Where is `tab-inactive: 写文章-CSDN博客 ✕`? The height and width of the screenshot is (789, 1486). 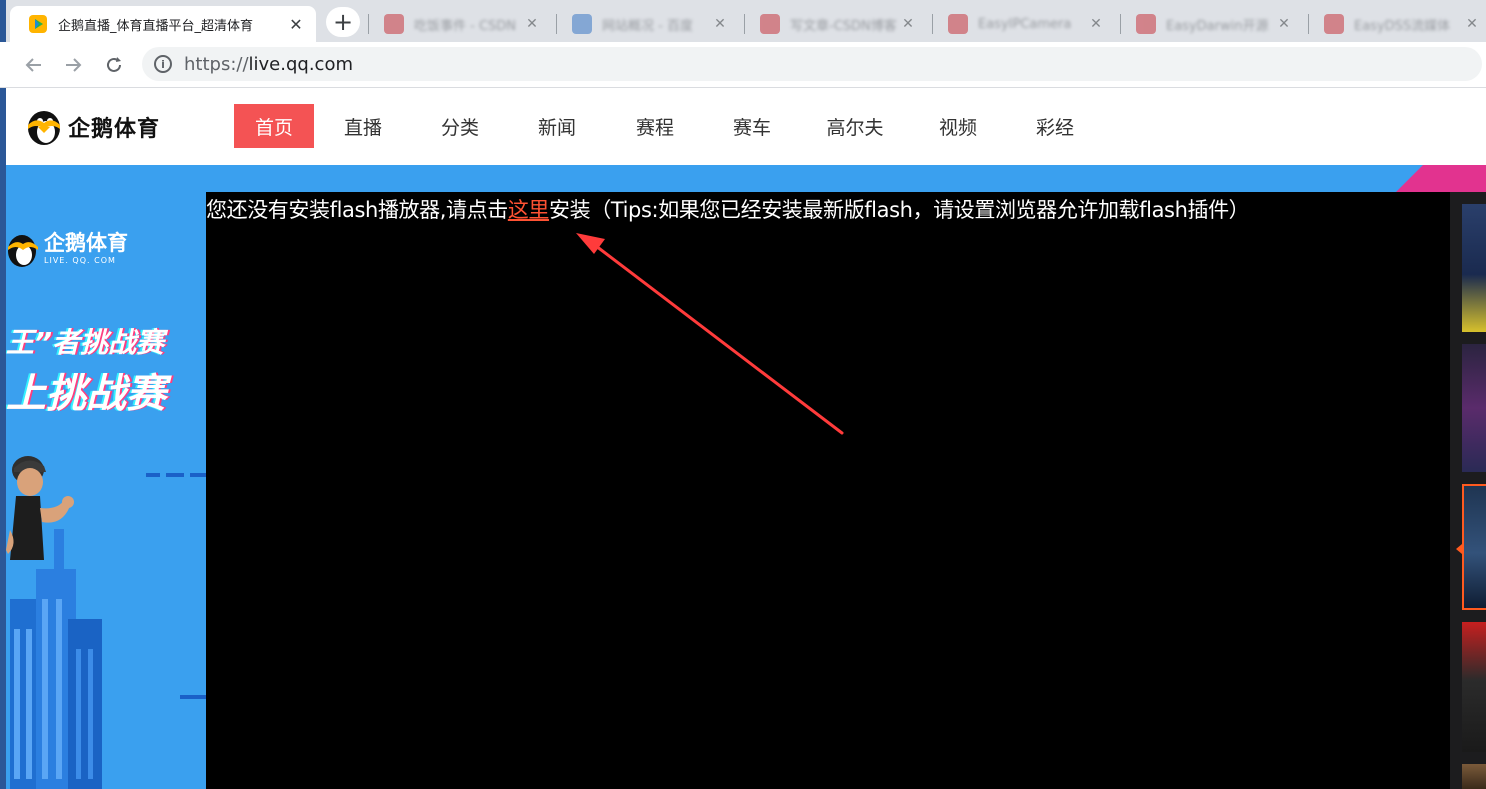 tab-inactive: 写文章-CSDN博客 ✕ is located at coordinates (839, 24).